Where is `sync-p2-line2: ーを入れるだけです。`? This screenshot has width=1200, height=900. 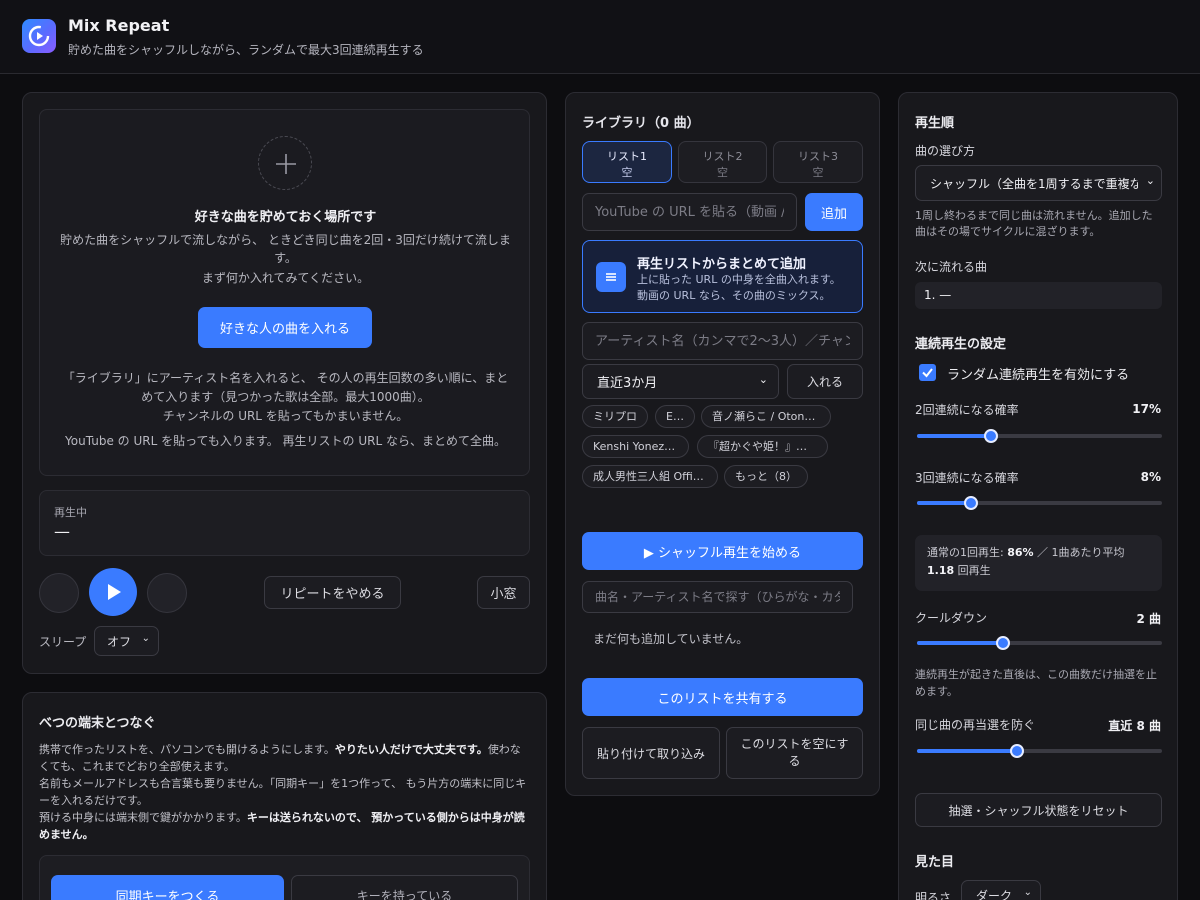 sync-p2-line2: ーを入れるだけです。 is located at coordinates (93, 800).